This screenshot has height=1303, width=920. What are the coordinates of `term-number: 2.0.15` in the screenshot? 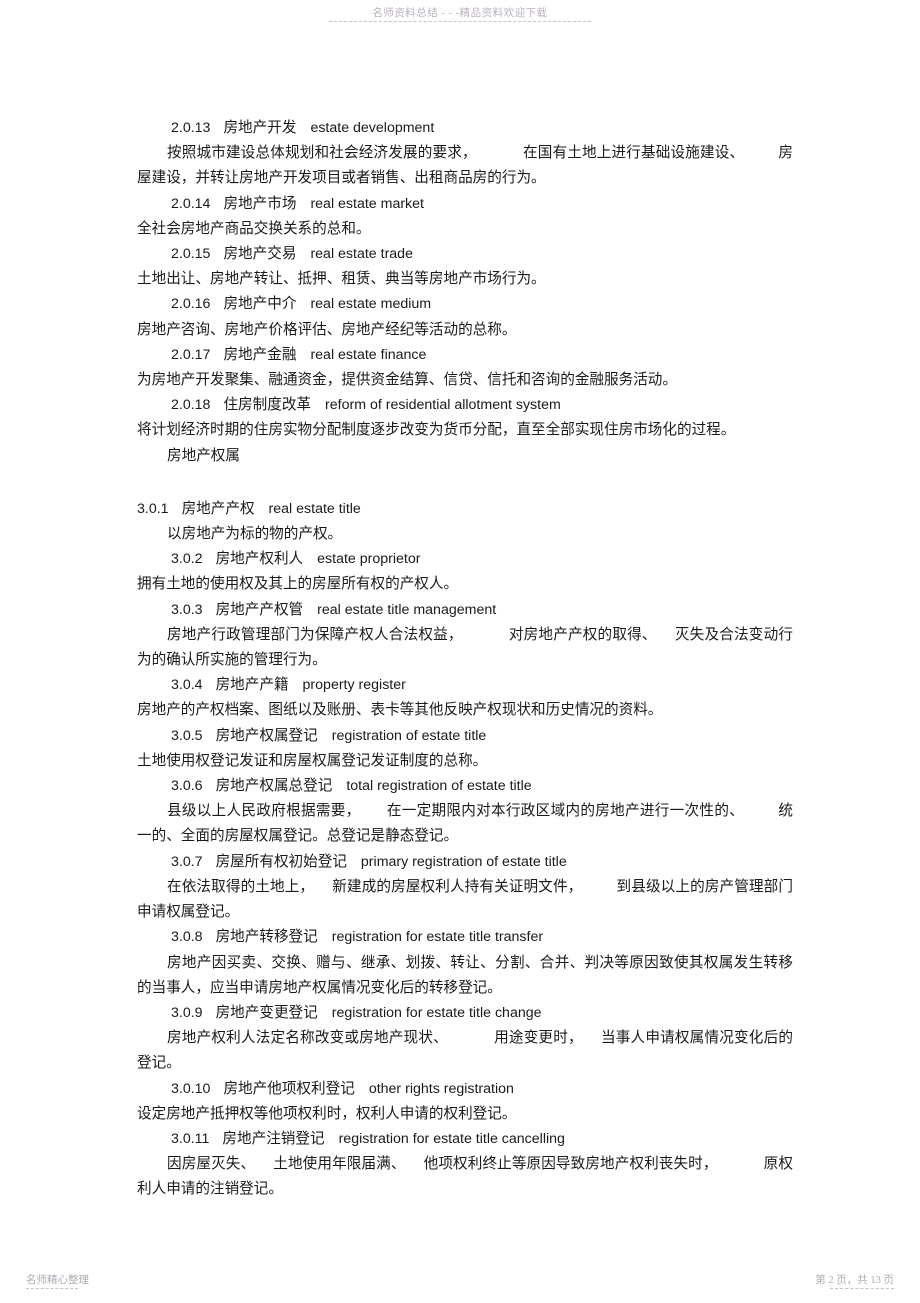 It's located at (191, 254).